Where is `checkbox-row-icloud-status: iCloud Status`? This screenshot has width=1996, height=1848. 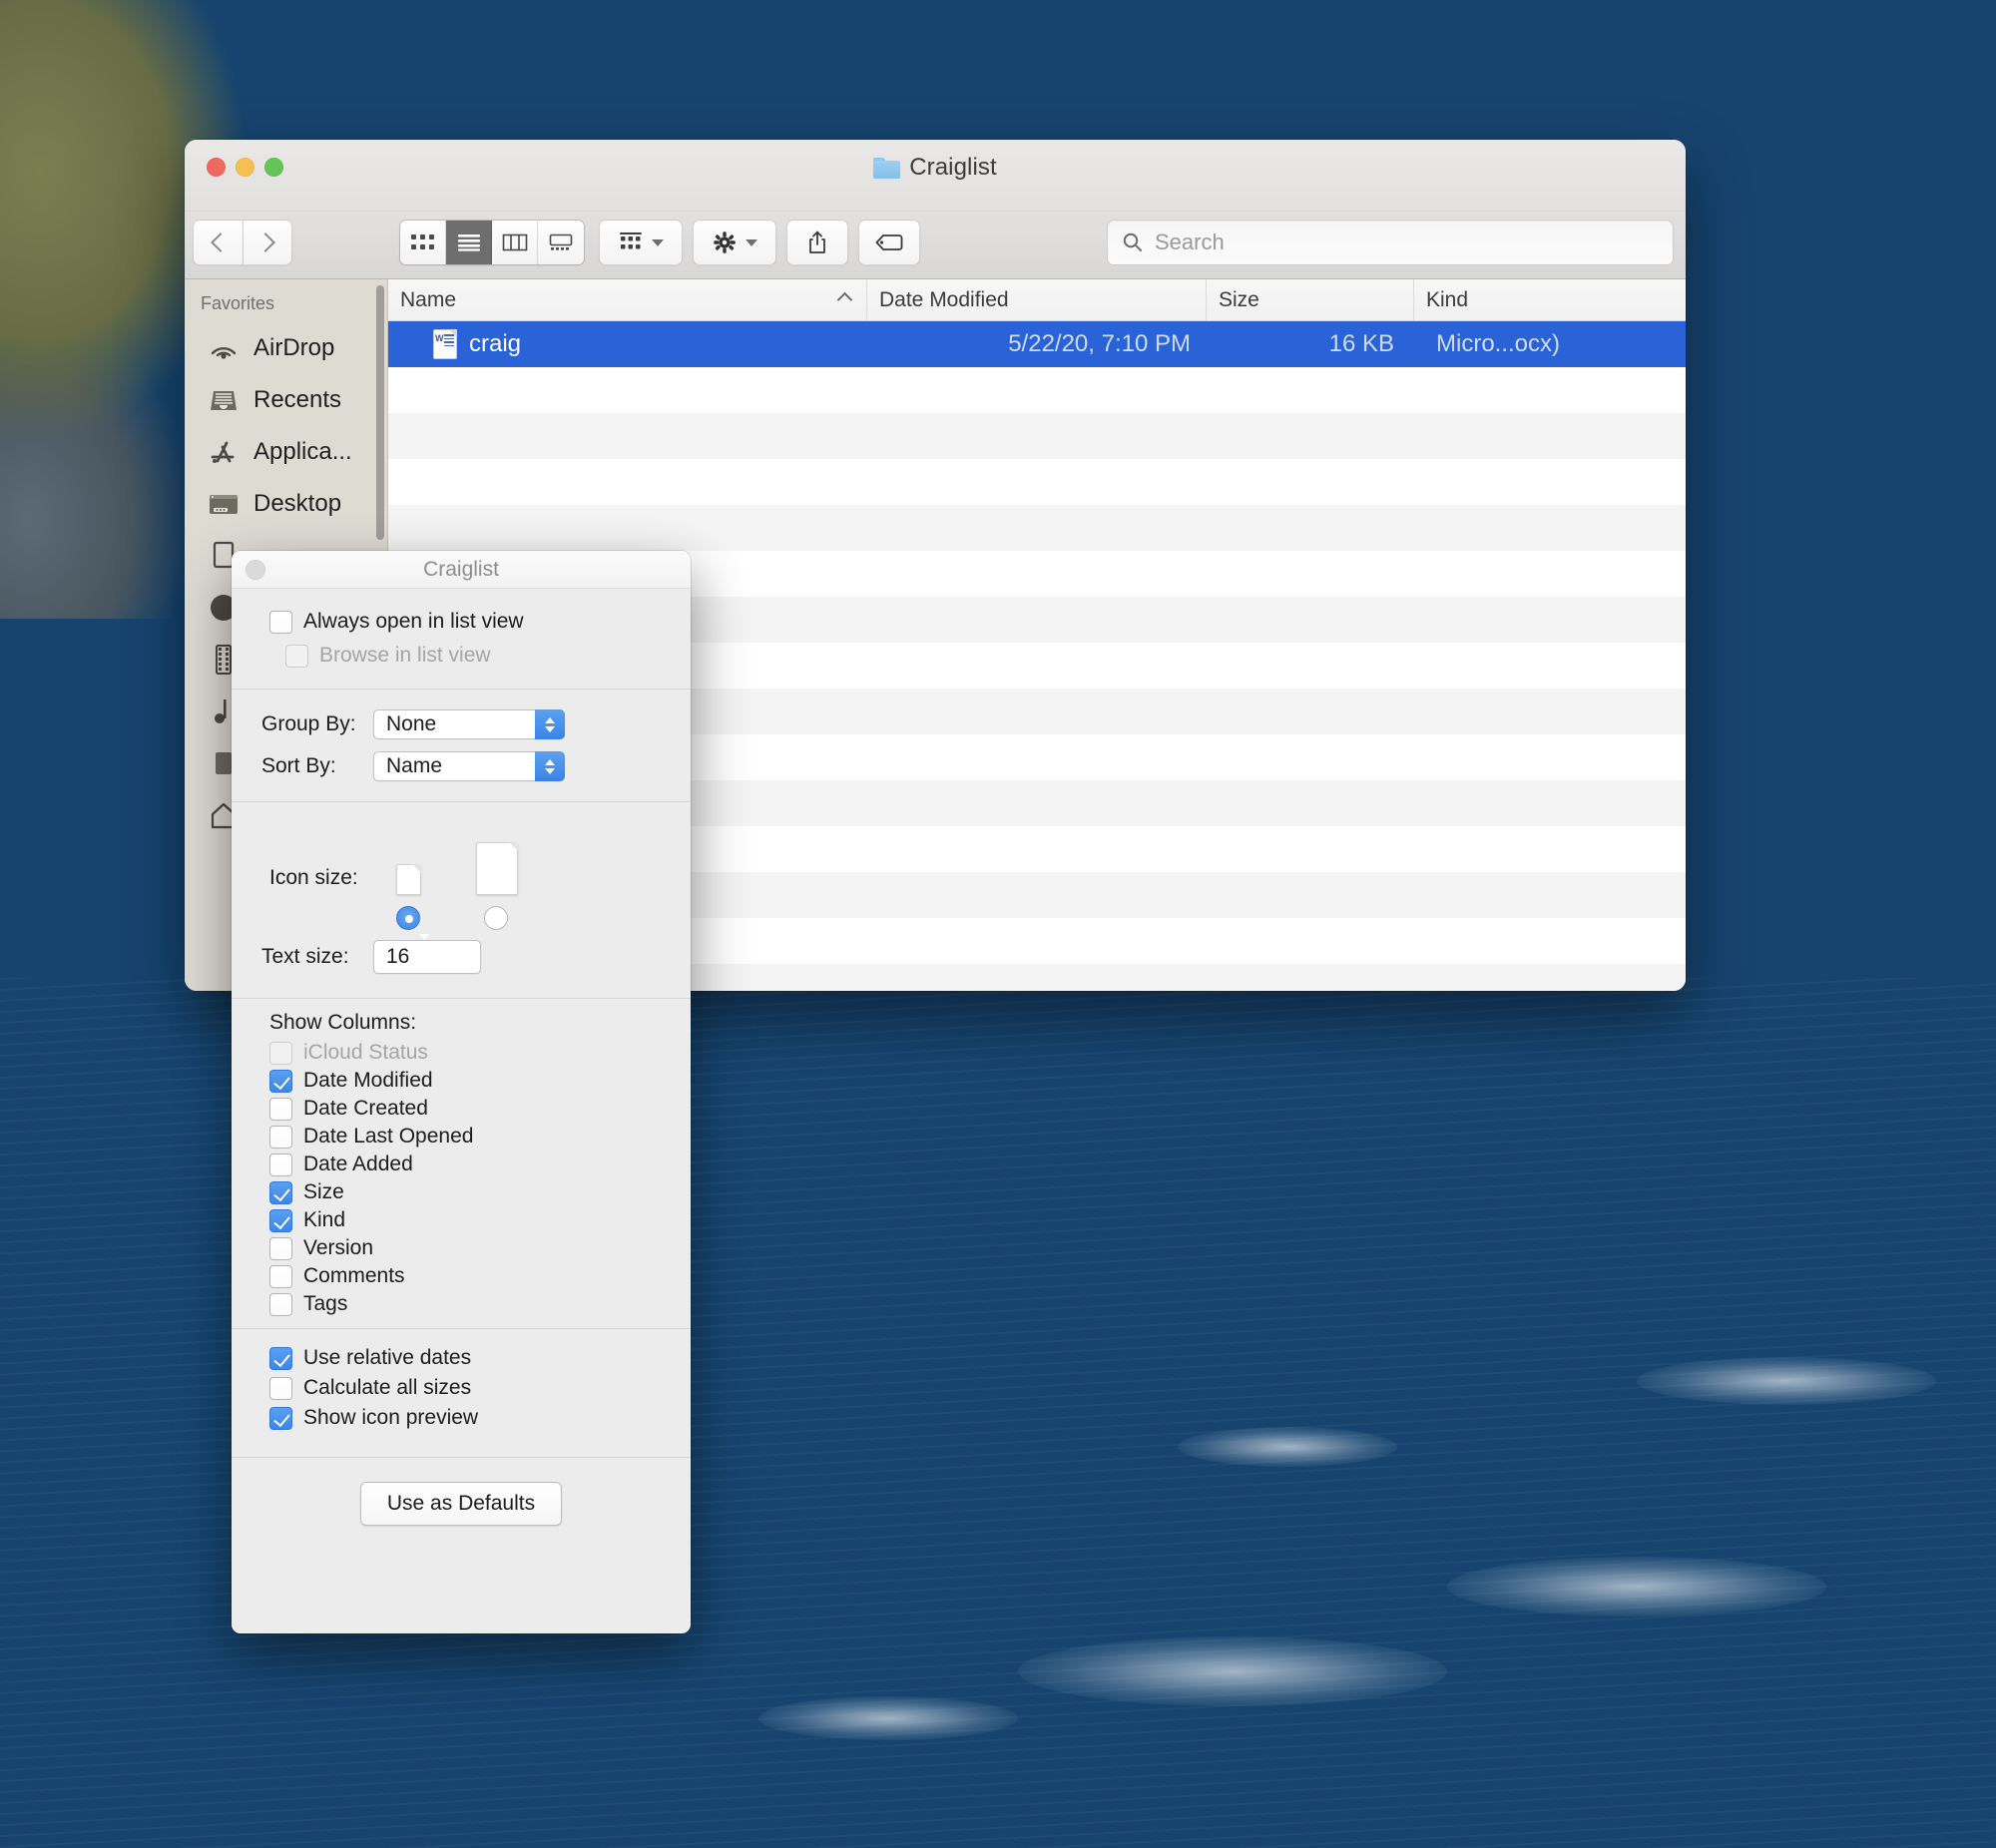 checkbox-row-icloud-status: iCloud Status is located at coordinates (461, 1053).